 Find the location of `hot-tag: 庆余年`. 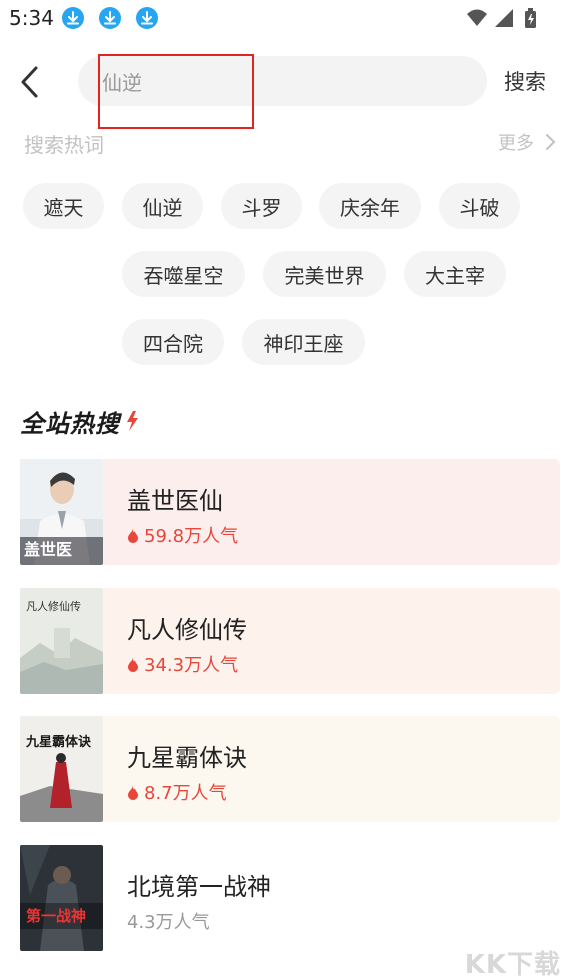

hot-tag: 庆余年 is located at coordinates (370, 206).